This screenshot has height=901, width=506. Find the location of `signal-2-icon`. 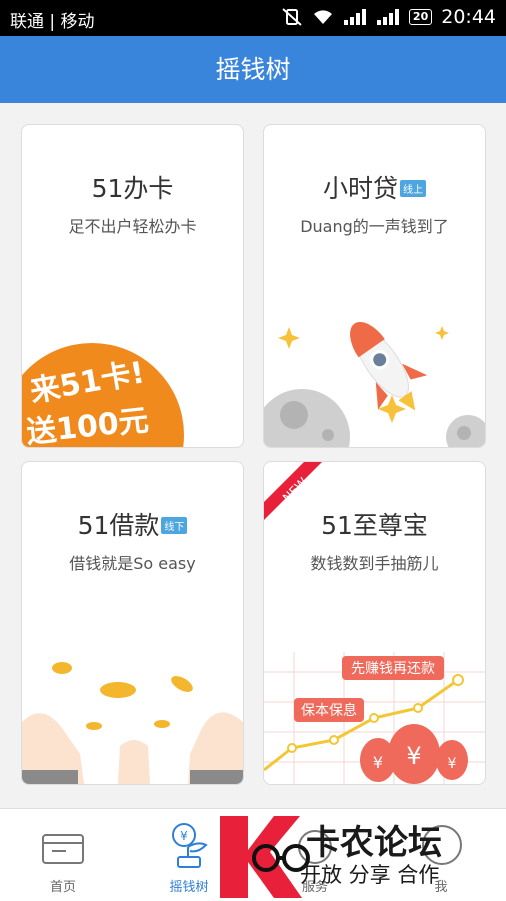

signal-2-icon is located at coordinates (387, 17).